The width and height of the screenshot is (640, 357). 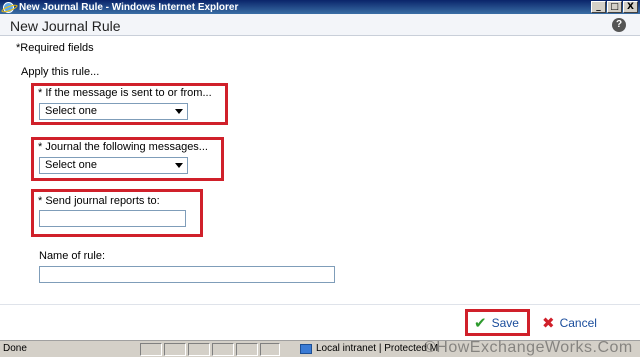 What do you see at coordinates (480, 323) in the screenshot?
I see `checkmark-icon: ✔` at bounding box center [480, 323].